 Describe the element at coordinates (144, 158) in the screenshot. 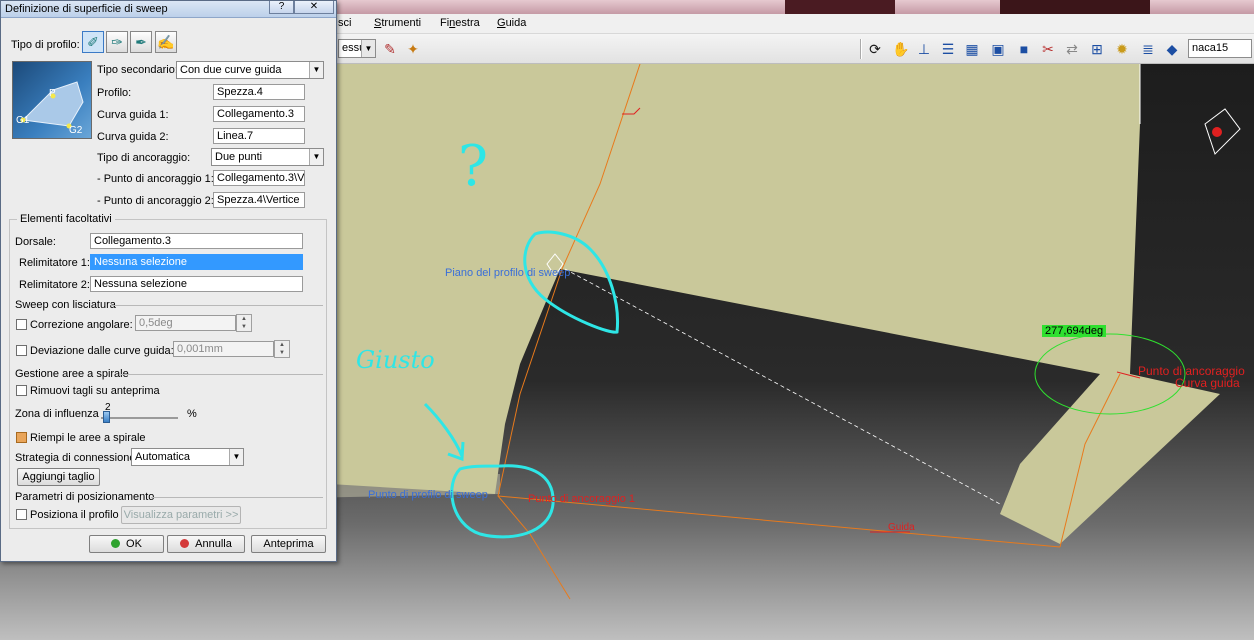

I see `tipo-ancoraggio-label: Tipo di ancoraggio:` at that location.